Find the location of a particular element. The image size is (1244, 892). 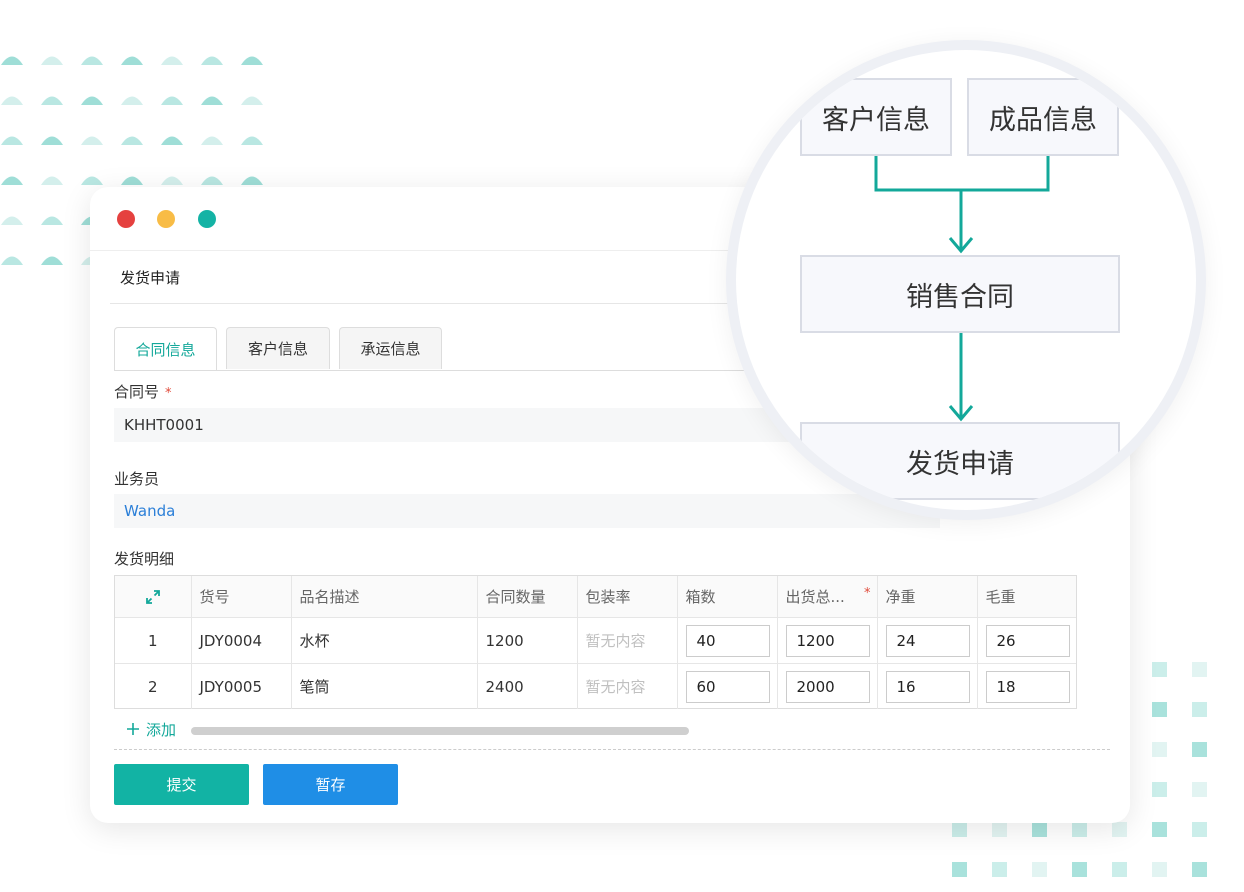

cell-total-wrap: 1200 is located at coordinates (827, 640).